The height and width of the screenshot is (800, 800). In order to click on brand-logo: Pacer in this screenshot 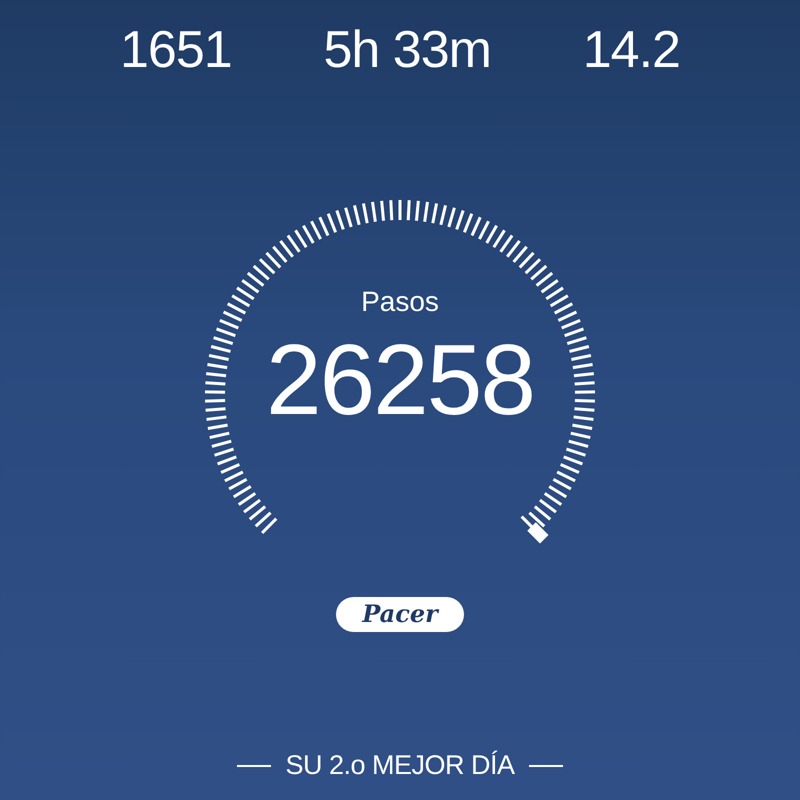, I will do `click(400, 614)`.